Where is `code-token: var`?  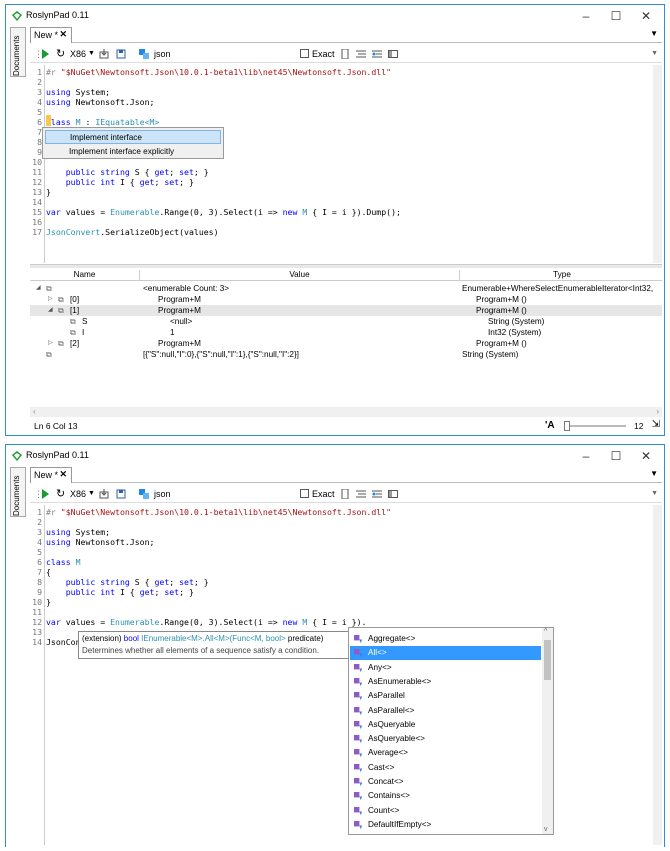
code-token: var is located at coordinates (53, 212).